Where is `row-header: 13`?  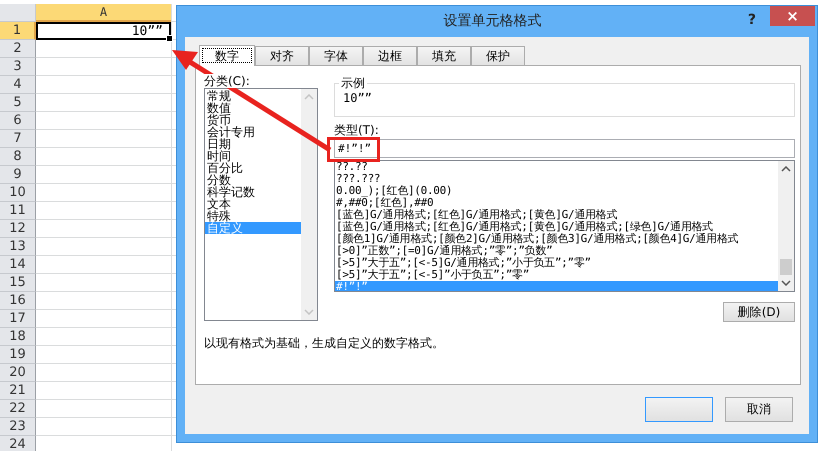 row-header: 13 is located at coordinates (18, 247).